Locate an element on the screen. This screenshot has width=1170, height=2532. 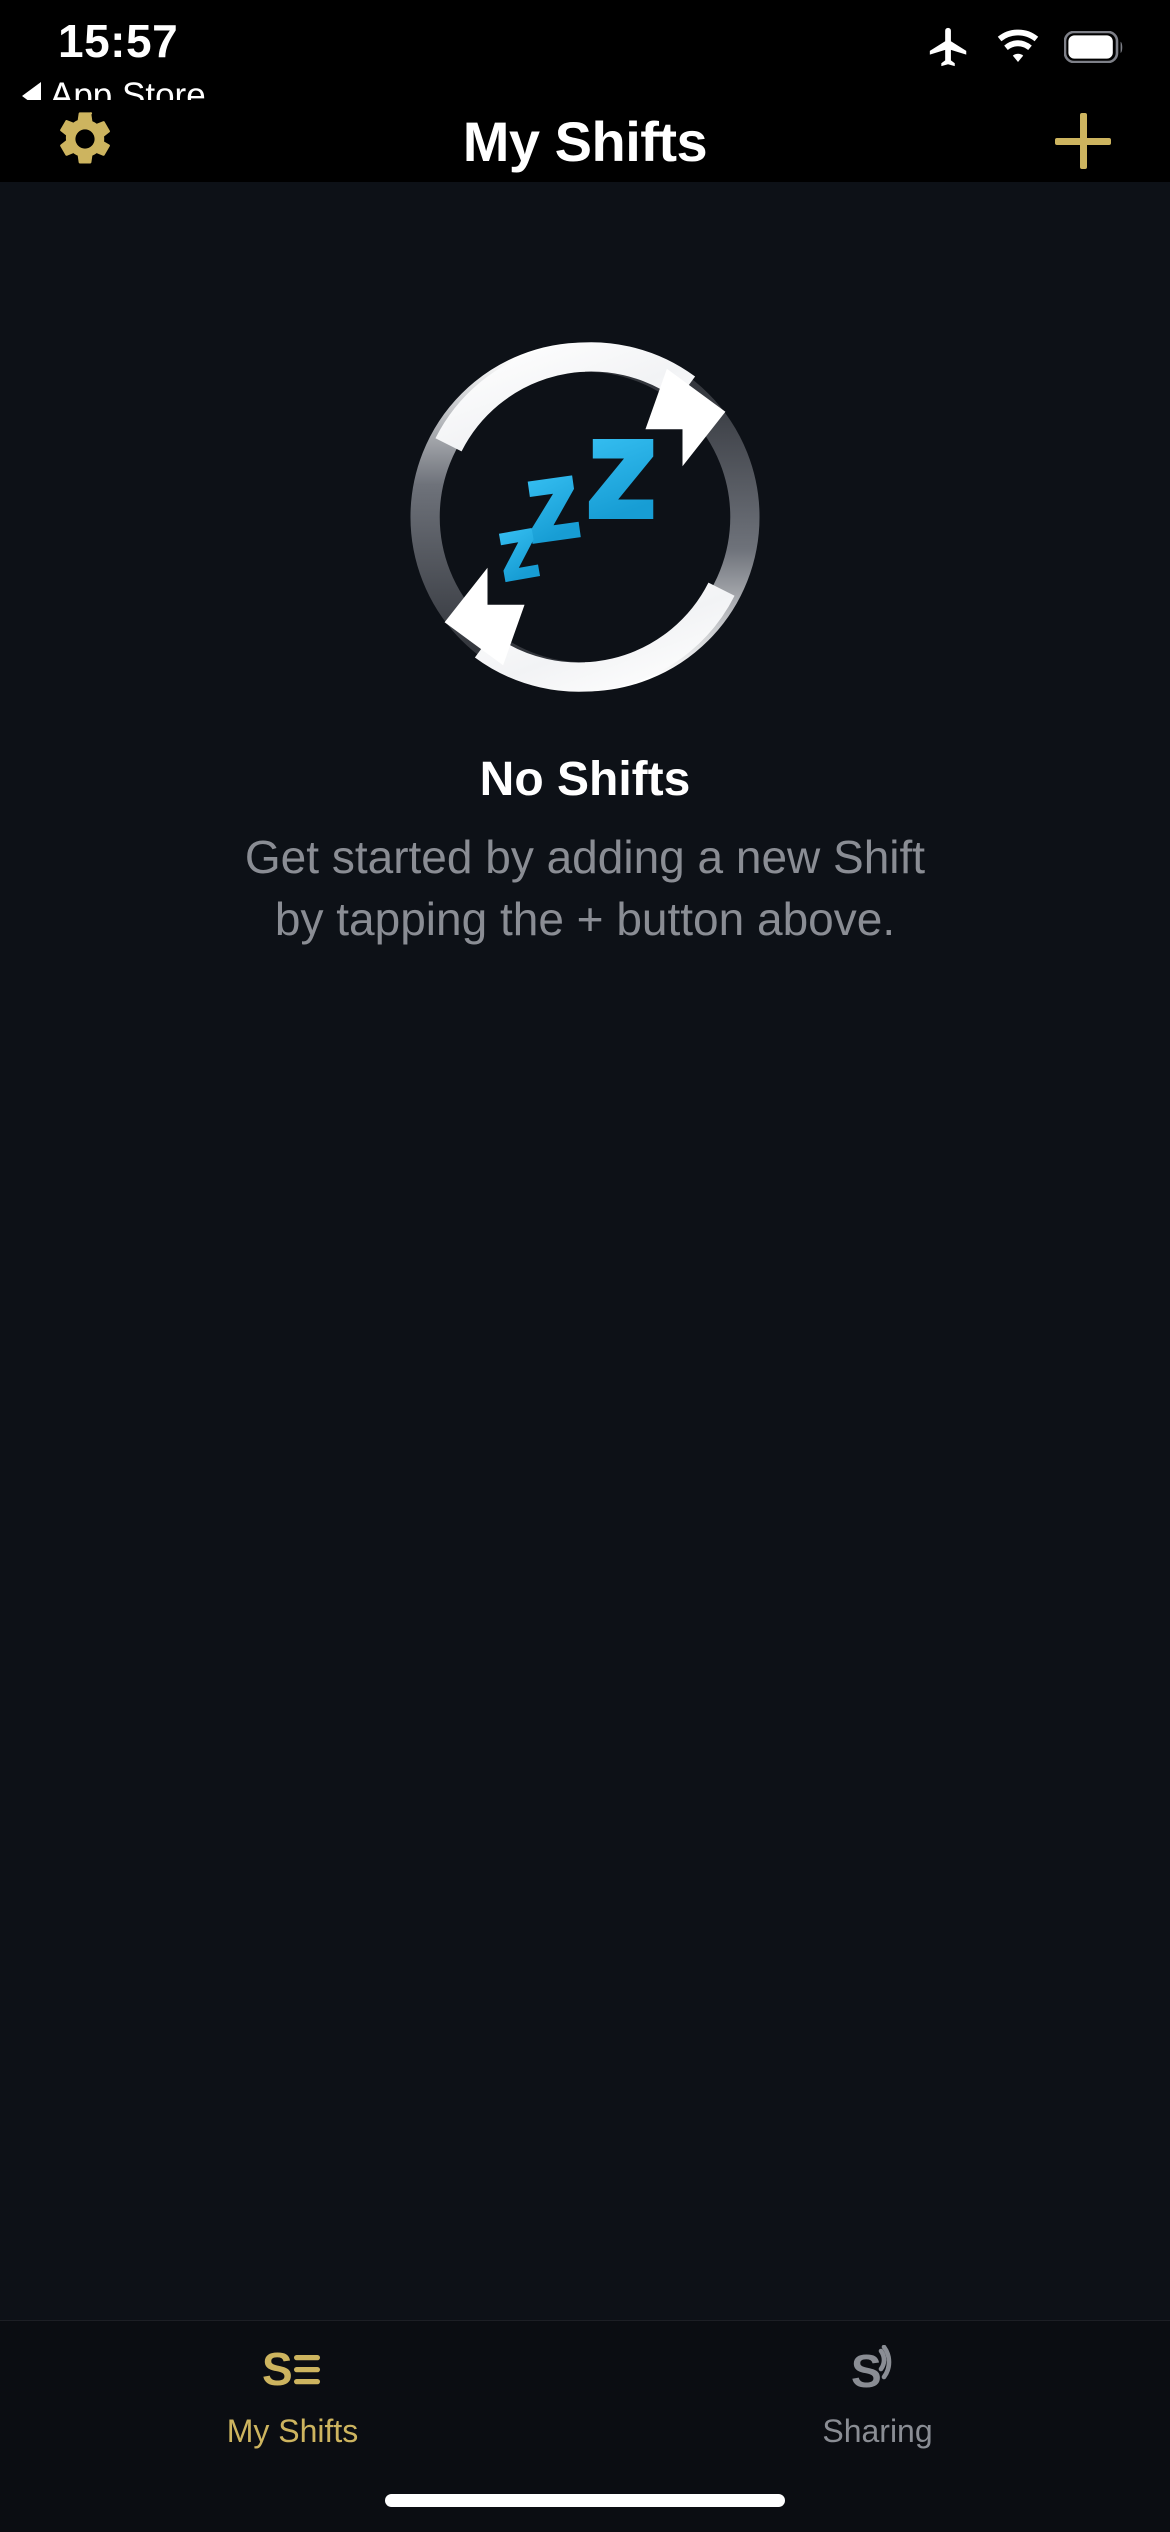
home-indicator-area is located at coordinates (585, 2506).